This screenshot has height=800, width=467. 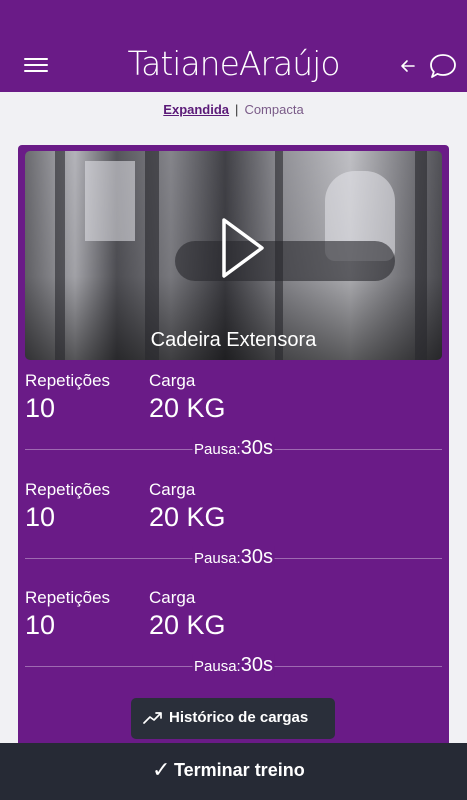 What do you see at coordinates (161, 769) in the screenshot?
I see `check-icon: ✓` at bounding box center [161, 769].